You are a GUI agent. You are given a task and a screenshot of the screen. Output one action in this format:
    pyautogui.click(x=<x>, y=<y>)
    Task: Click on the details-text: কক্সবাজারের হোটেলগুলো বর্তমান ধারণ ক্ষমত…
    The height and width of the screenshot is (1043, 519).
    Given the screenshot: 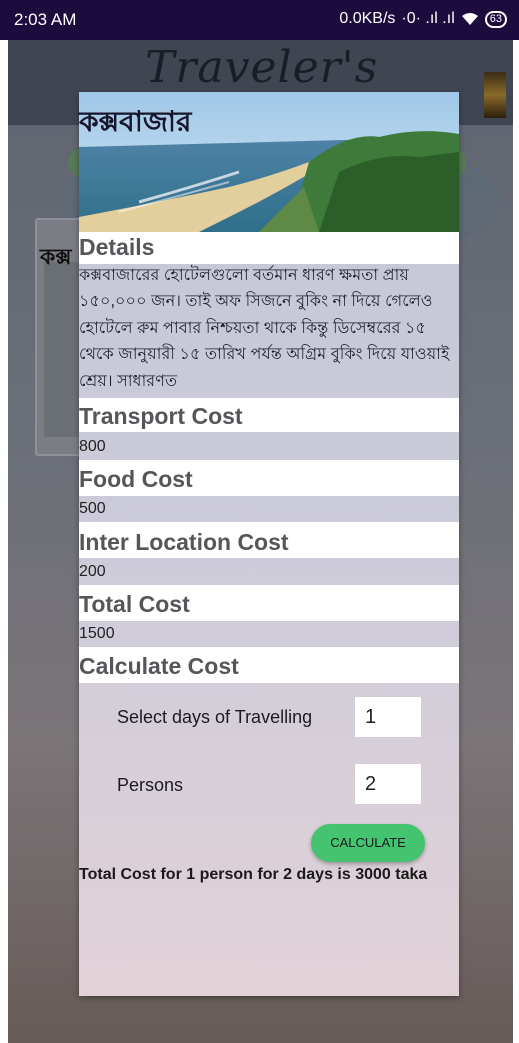 What is the action you would take?
    pyautogui.click(x=264, y=328)
    